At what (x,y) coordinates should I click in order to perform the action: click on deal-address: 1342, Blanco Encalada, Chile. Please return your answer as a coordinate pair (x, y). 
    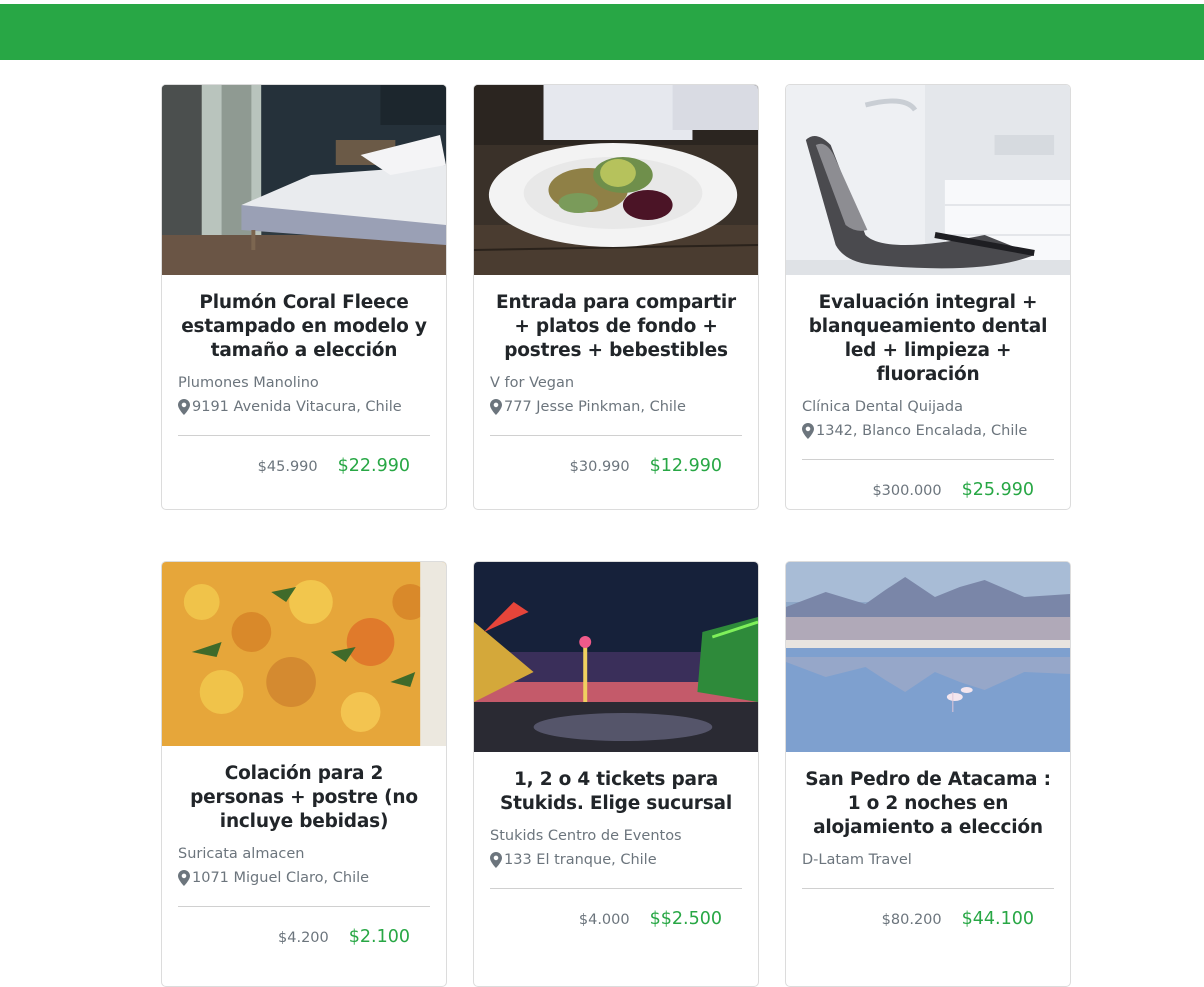
    Looking at the image, I should click on (928, 431).